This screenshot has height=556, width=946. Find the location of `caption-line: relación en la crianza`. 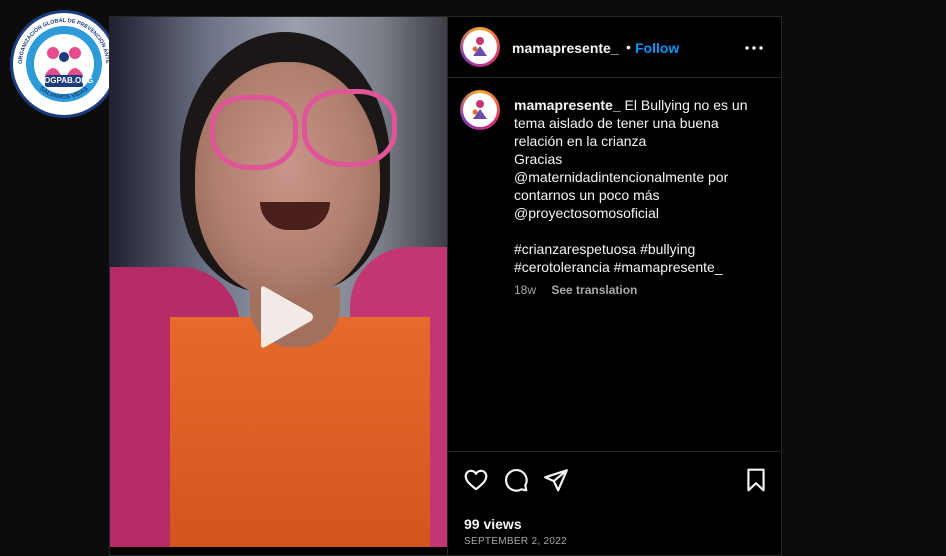

caption-line: relación en la crianza is located at coordinates (580, 141).